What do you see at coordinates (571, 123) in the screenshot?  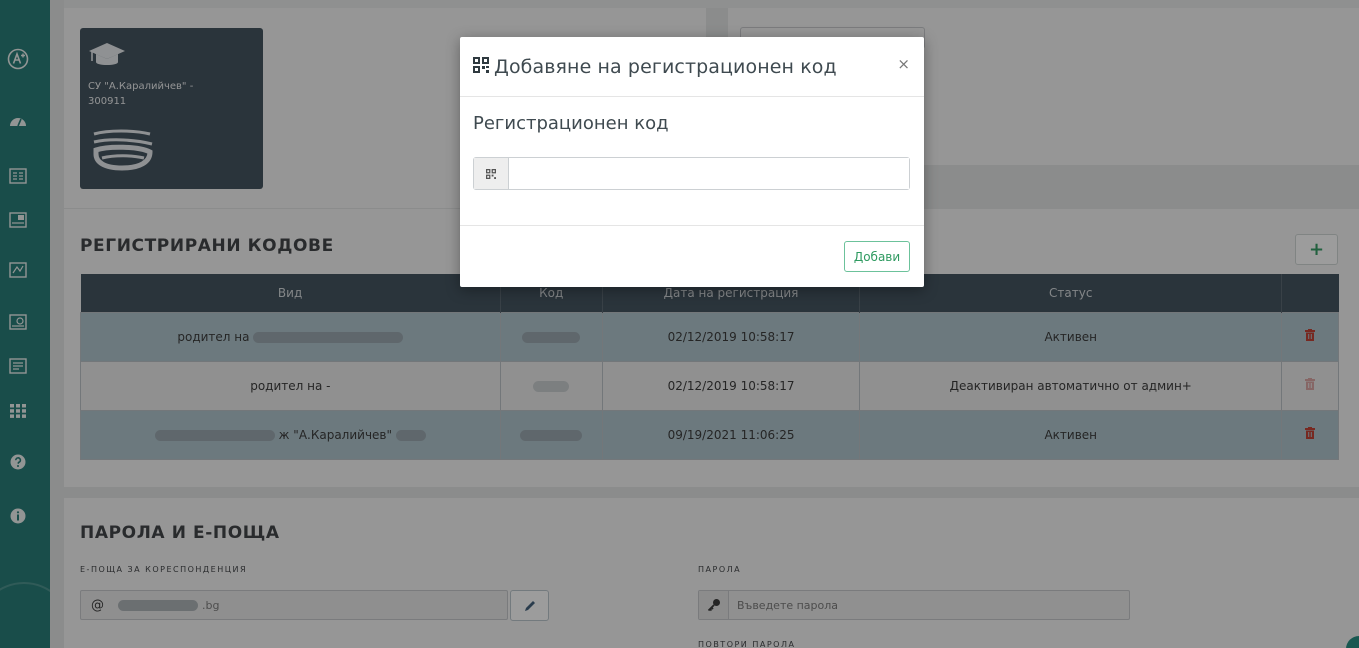 I see `registration-code-label: Регистрационен код` at bounding box center [571, 123].